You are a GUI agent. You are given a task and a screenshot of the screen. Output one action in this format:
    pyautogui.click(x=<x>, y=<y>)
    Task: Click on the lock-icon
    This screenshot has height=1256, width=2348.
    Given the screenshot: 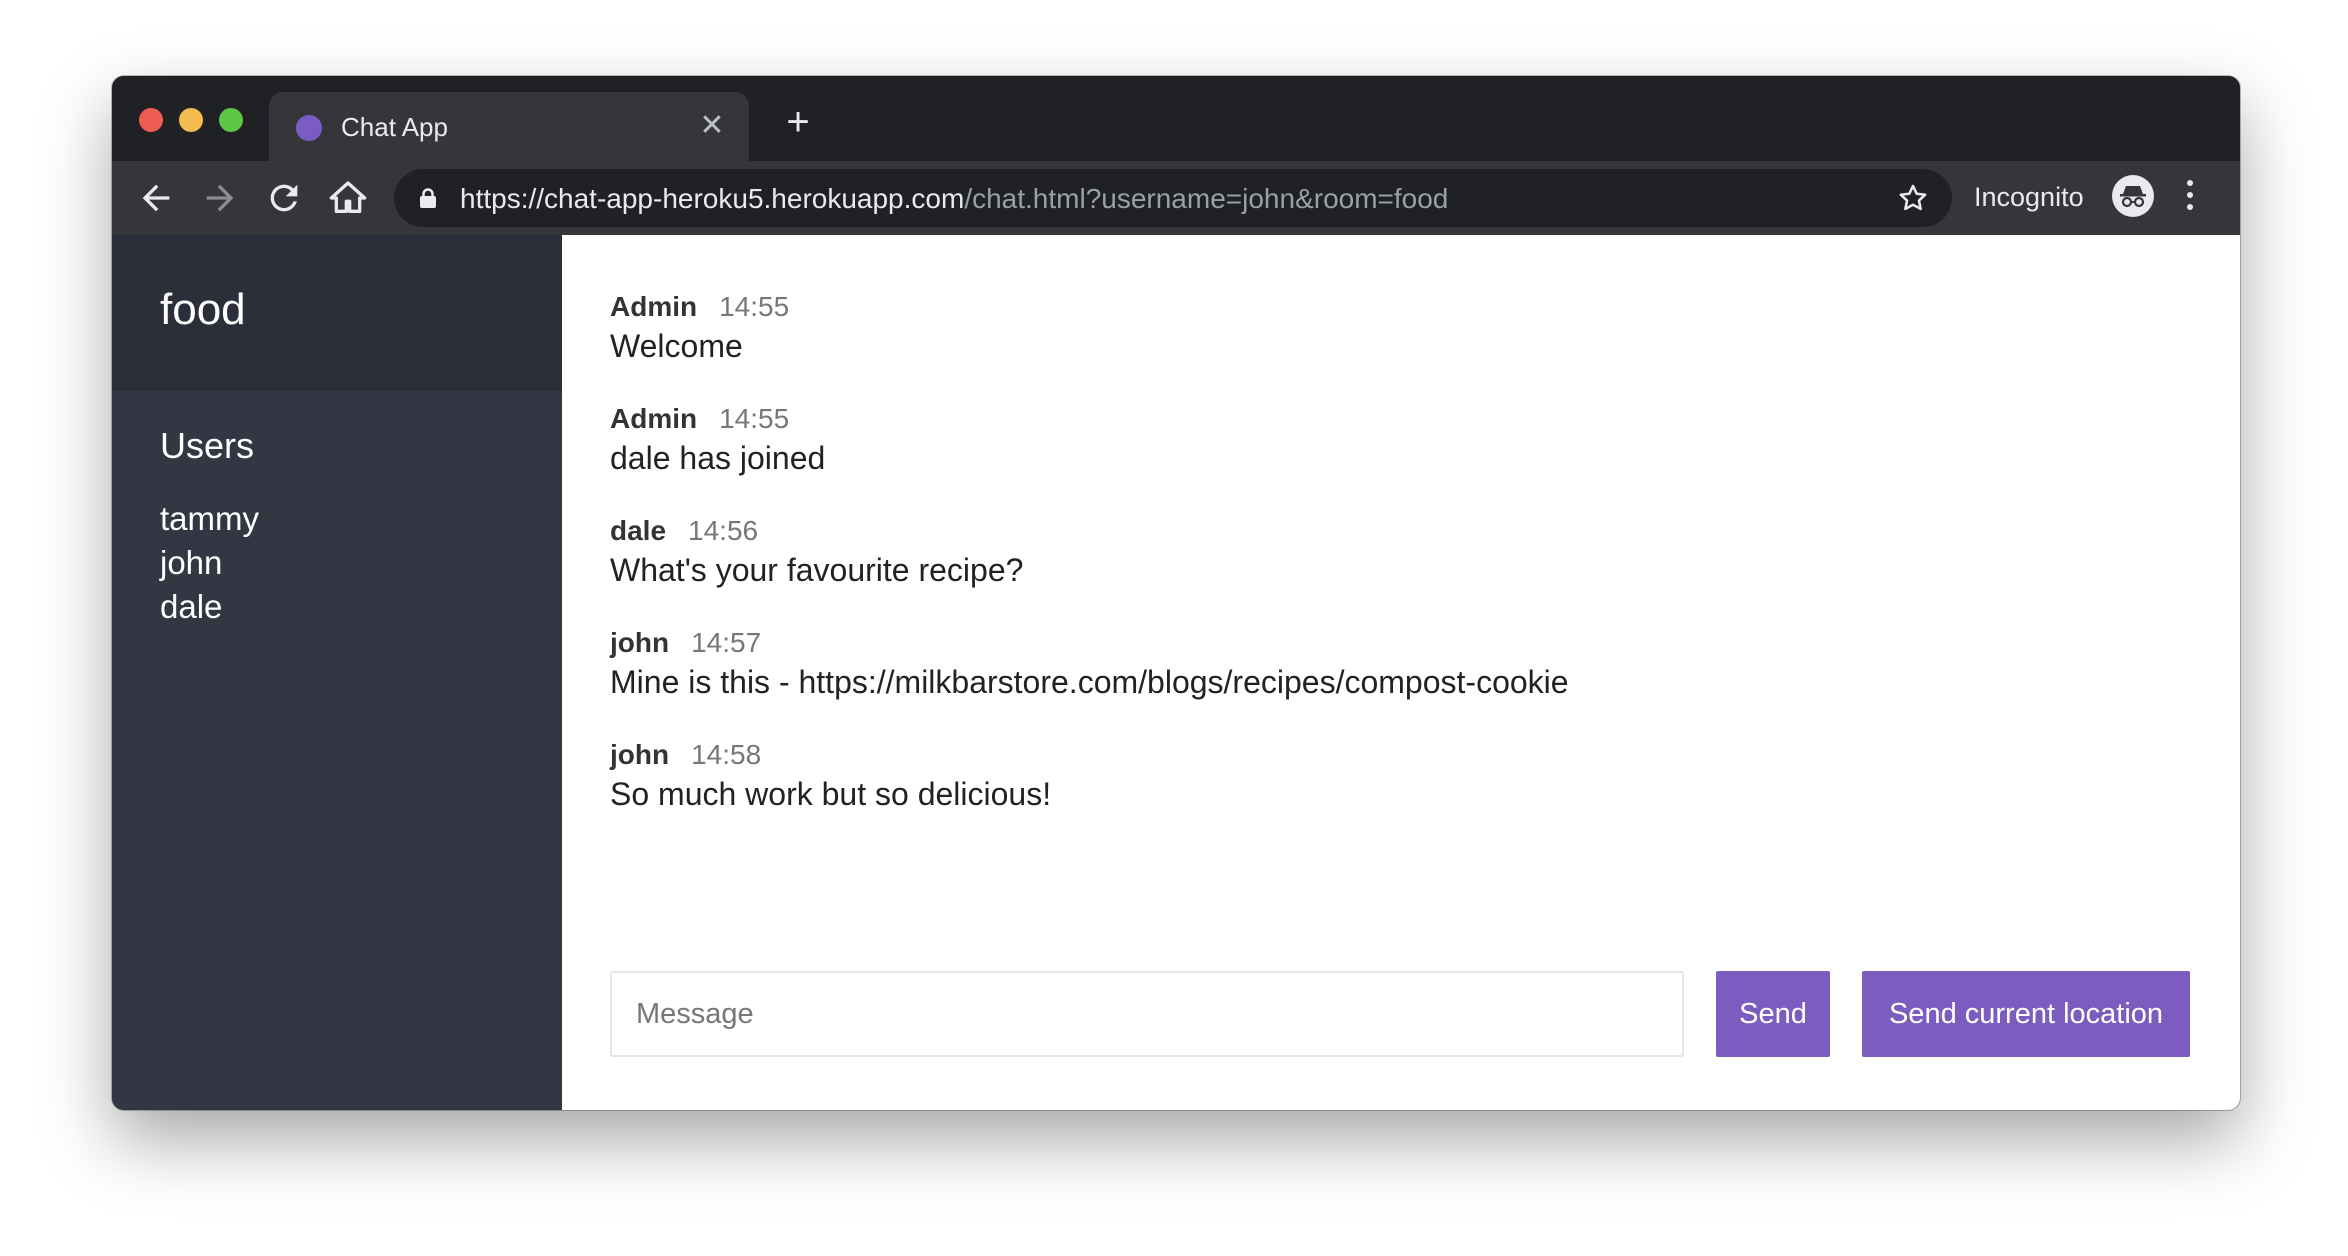 What is the action you would take?
    pyautogui.click(x=428, y=198)
    